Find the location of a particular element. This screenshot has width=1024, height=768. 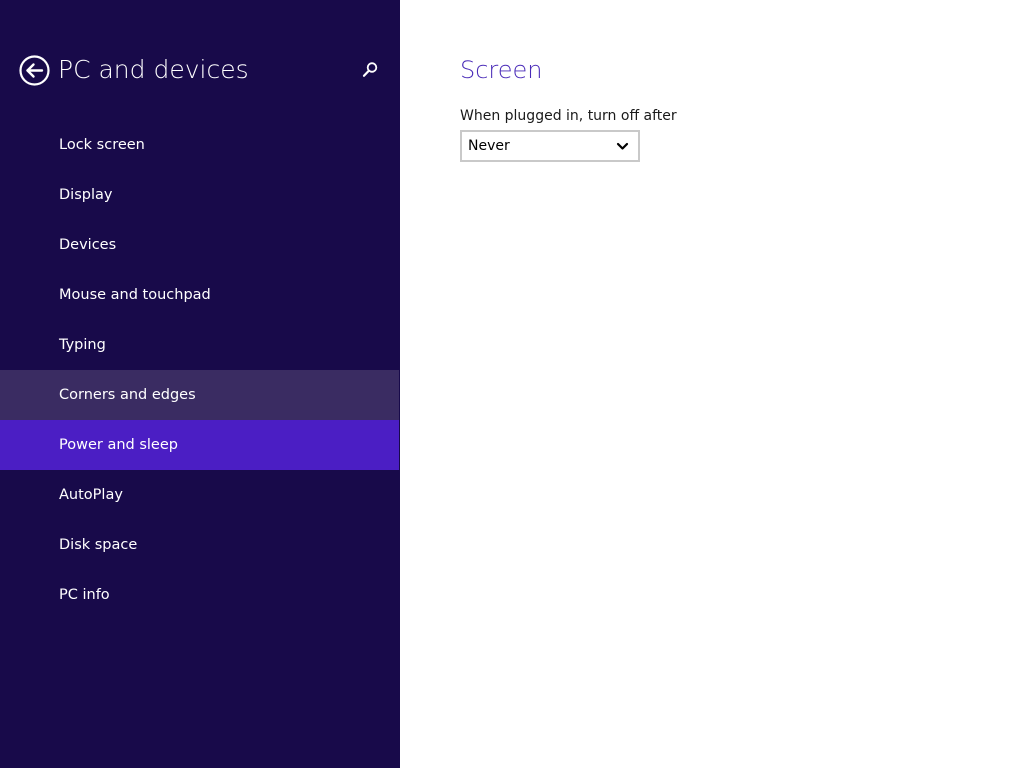

sidebar-item-lock-screen: Lock screen is located at coordinates (199, 145).